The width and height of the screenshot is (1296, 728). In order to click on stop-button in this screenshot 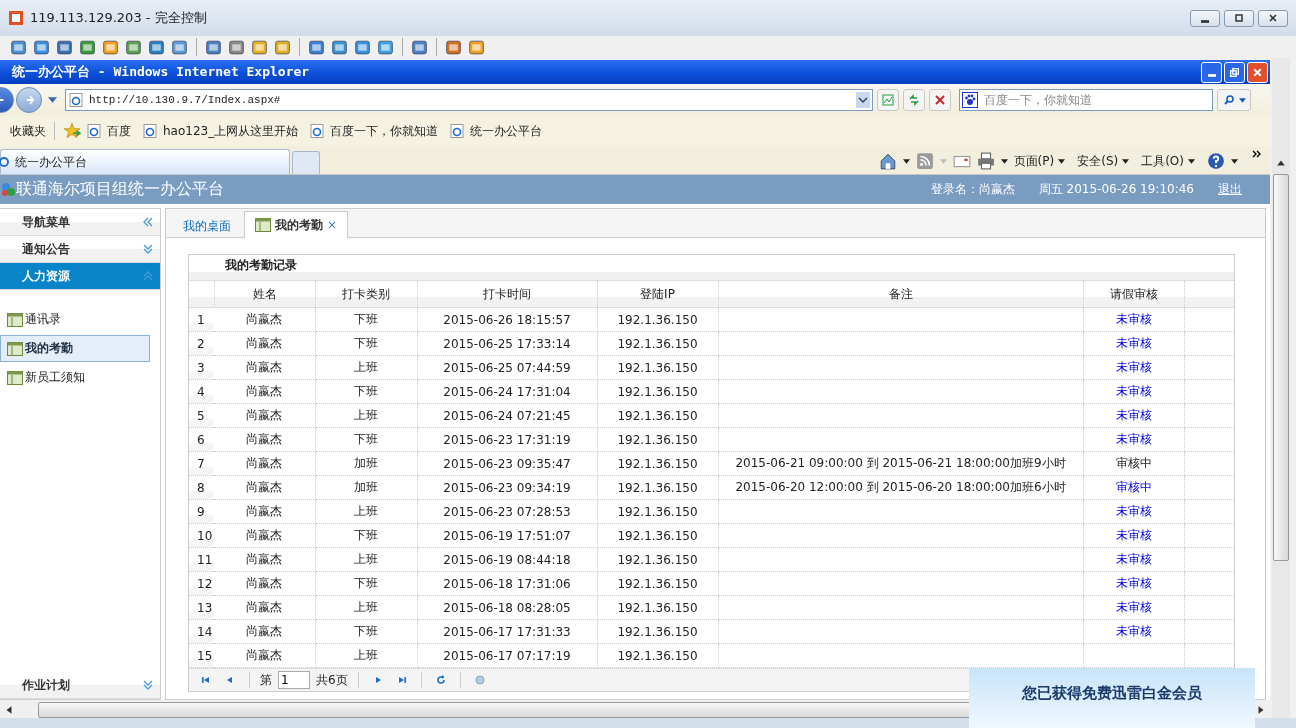, I will do `click(940, 100)`.